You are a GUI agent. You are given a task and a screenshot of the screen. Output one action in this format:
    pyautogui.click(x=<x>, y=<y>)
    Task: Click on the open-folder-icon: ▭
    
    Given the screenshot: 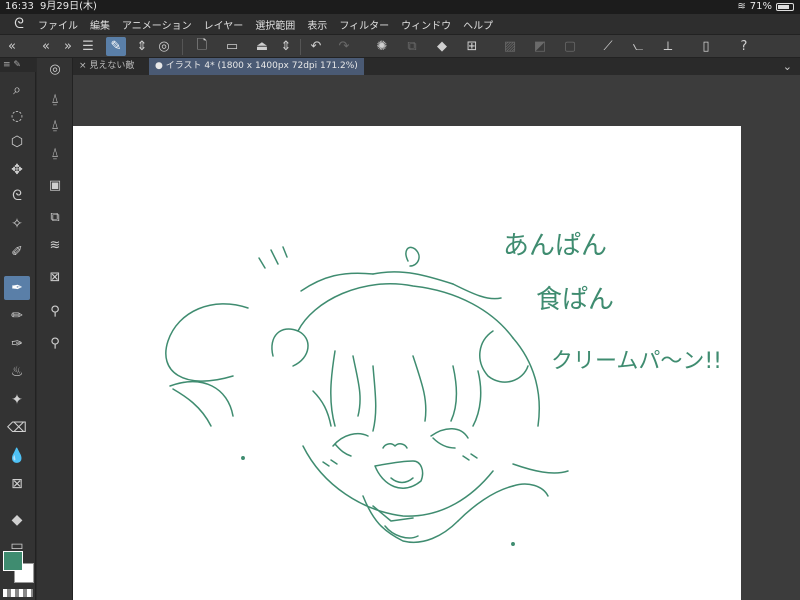 What is the action you would take?
    pyautogui.click(x=232, y=46)
    